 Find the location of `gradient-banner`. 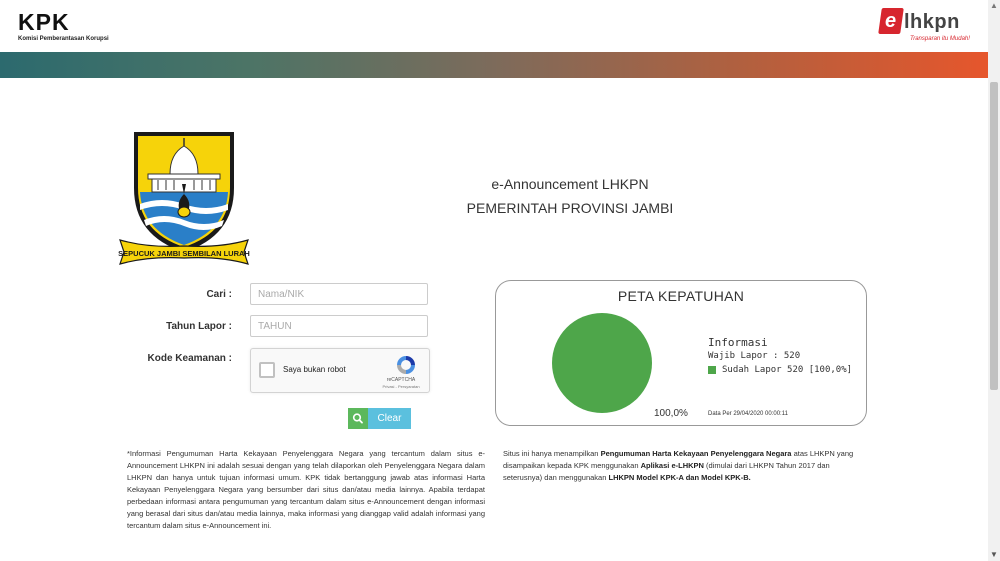

gradient-banner is located at coordinates (494, 65).